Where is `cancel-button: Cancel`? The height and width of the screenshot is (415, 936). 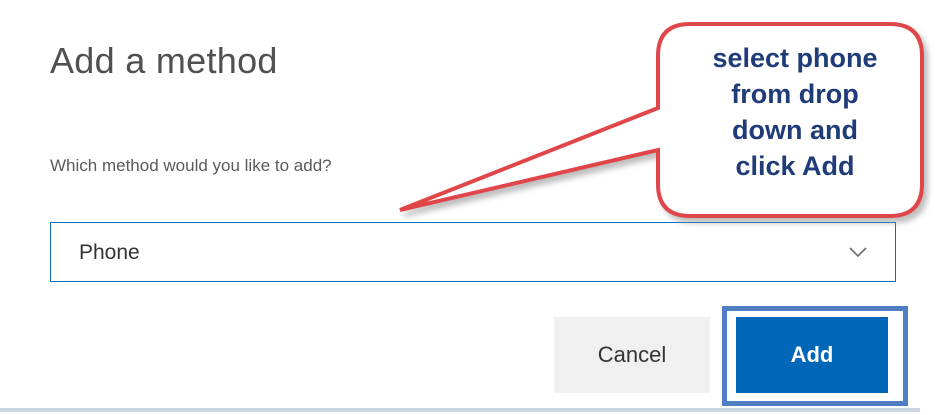 cancel-button: Cancel is located at coordinates (632, 355).